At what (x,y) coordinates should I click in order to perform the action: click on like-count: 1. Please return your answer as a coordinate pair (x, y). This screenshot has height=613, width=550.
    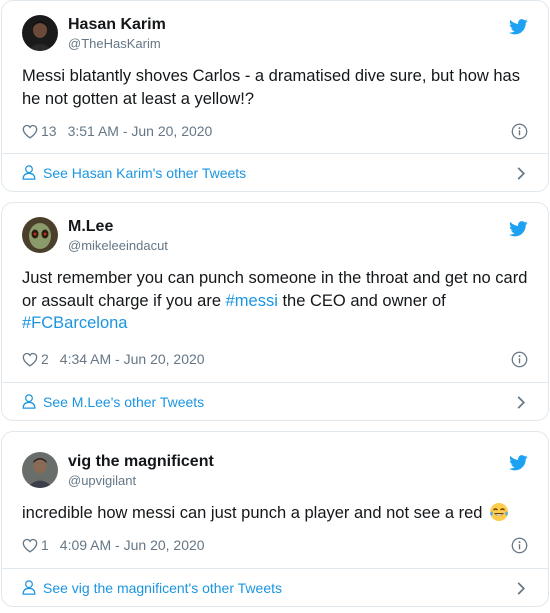
    Looking at the image, I should click on (45, 545).